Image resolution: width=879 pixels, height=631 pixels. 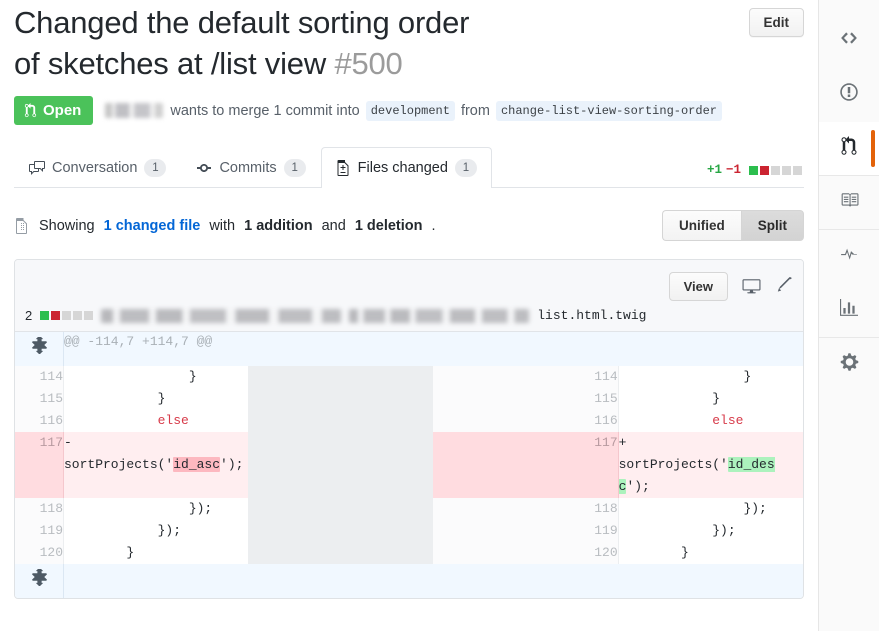 What do you see at coordinates (714, 170) in the screenshot?
I see `diffstat-additions: +1` at bounding box center [714, 170].